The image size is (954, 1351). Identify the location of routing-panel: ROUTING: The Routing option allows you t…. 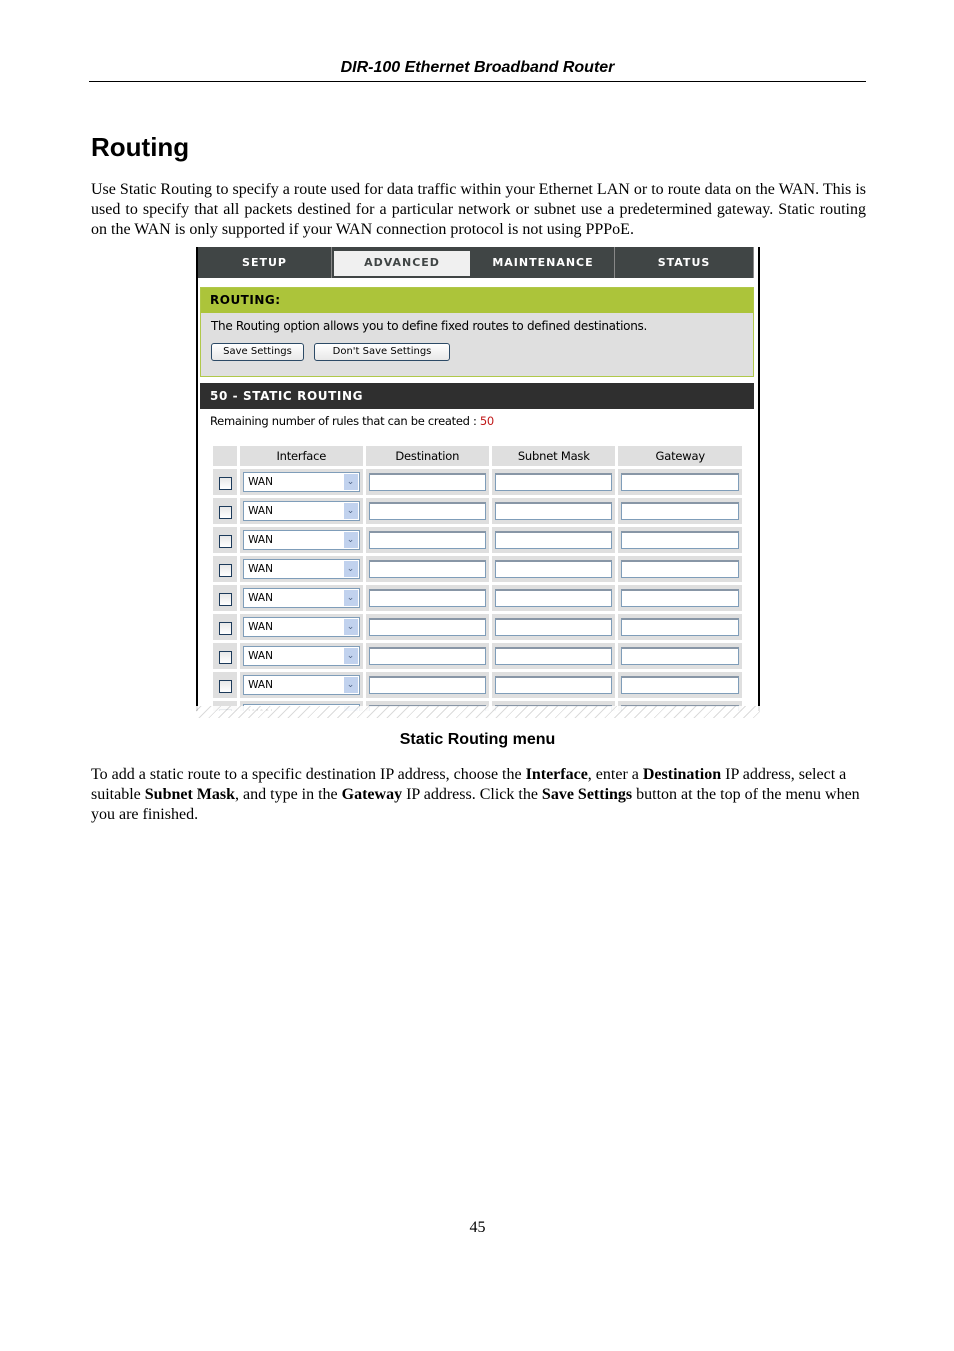
(477, 332).